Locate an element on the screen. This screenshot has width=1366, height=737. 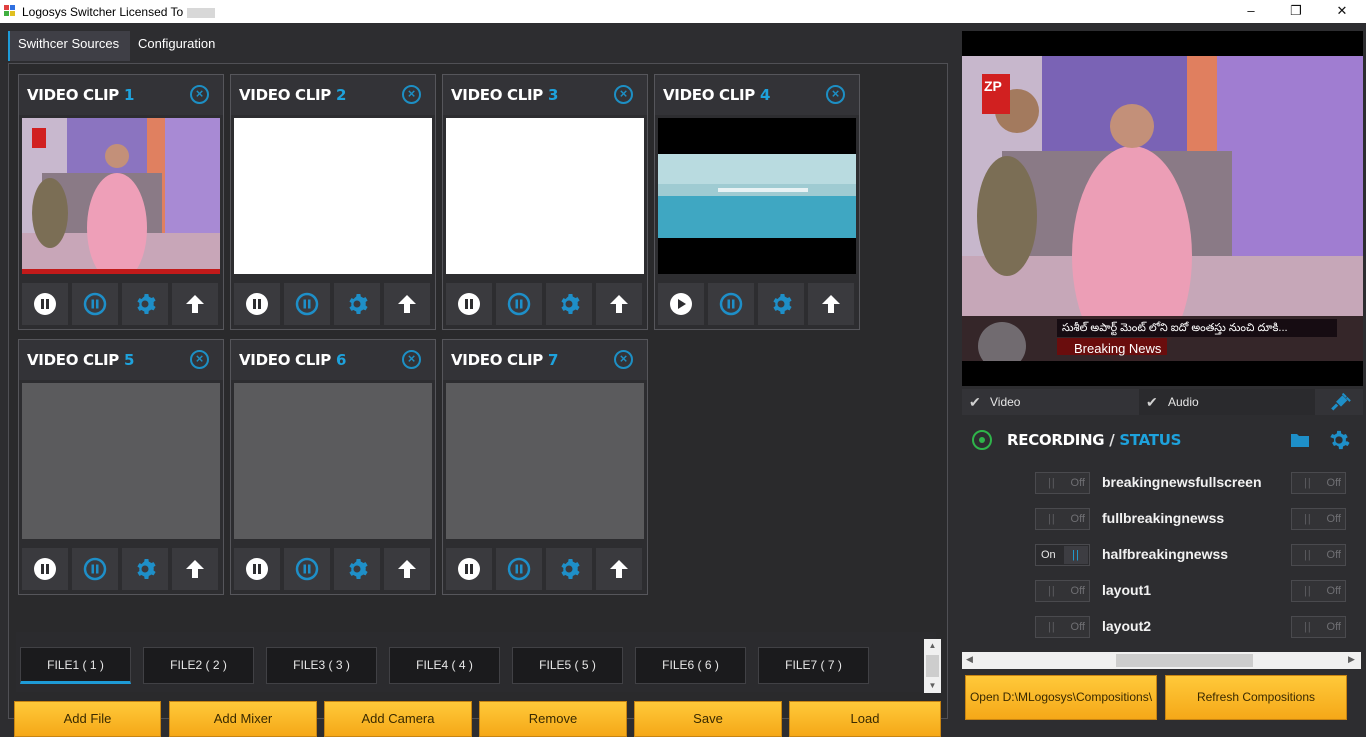
composition-hscrollbar: ◀ ▶ is located at coordinates (1161, 660).